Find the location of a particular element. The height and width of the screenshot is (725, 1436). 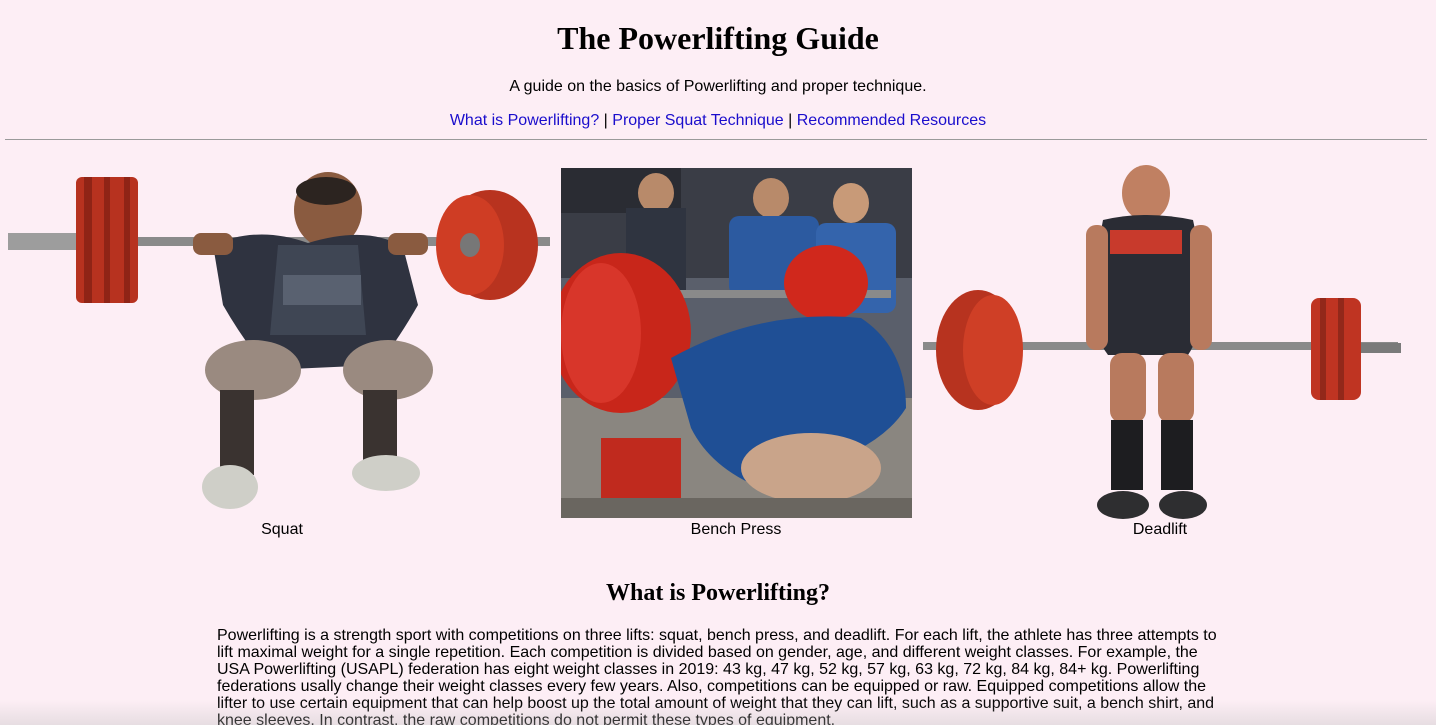

header-divider is located at coordinates (716, 139).